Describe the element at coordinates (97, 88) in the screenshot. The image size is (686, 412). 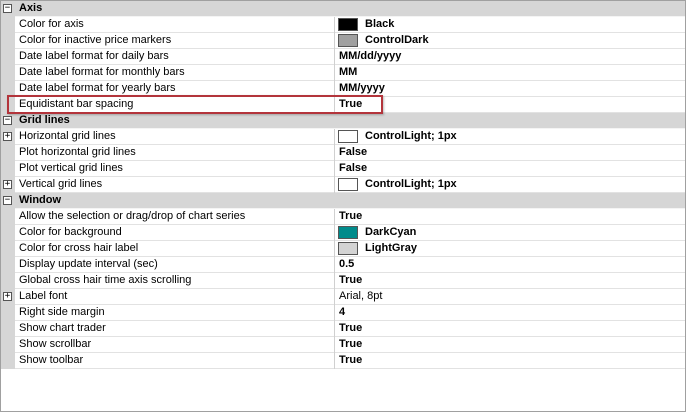
I see `property-name: Date label format for yearly bars` at that location.